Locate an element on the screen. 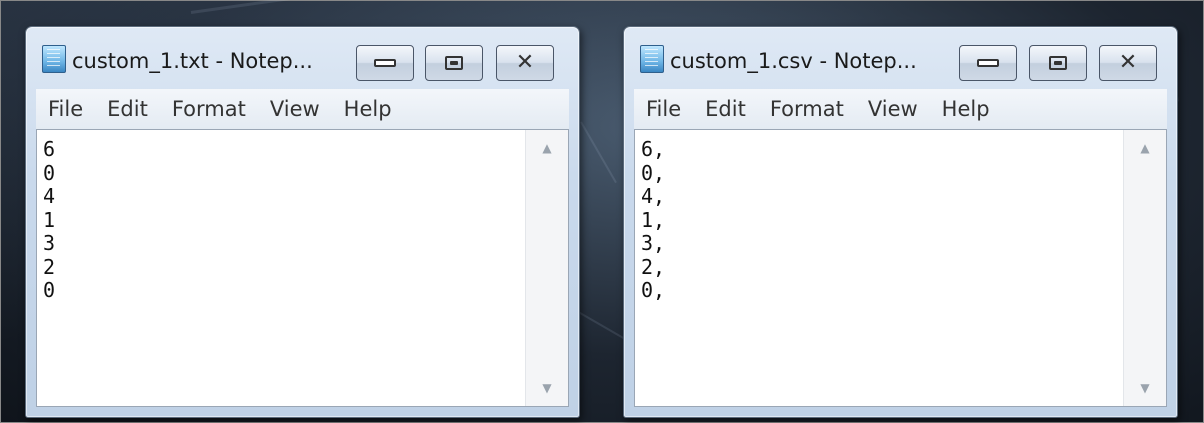 Image resolution: width=1204 pixels, height=423 pixels. title-bar: custom_1.csv - Notep... ✕ is located at coordinates (900, 56).